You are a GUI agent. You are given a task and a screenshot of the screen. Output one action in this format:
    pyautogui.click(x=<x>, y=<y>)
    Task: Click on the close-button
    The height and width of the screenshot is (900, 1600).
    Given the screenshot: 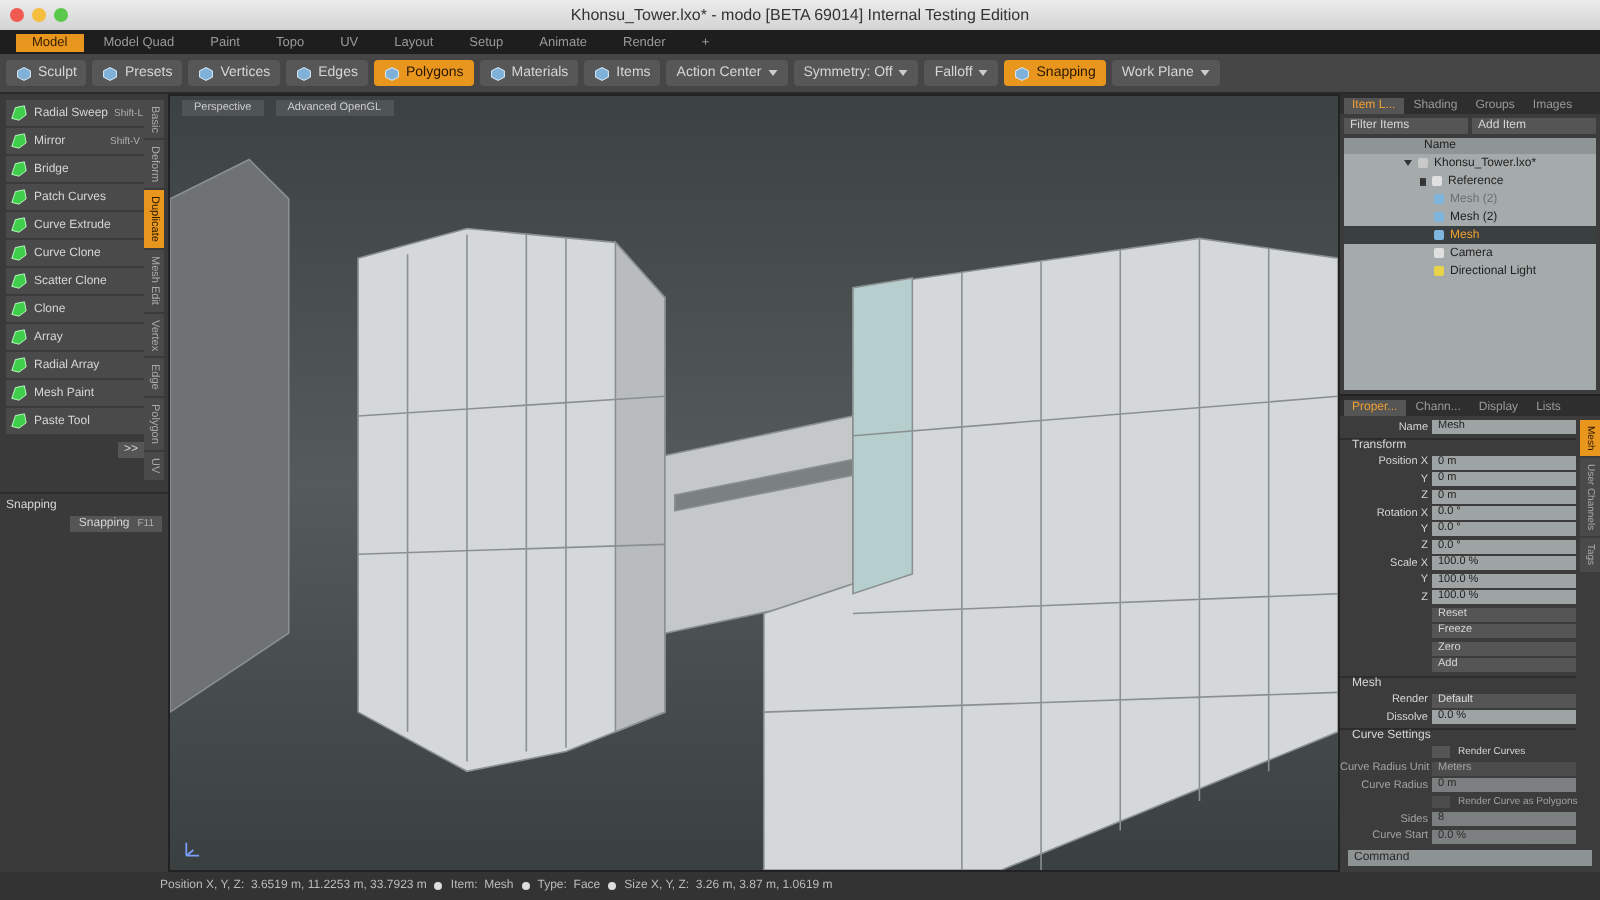 What is the action you would take?
    pyautogui.click(x=17, y=15)
    